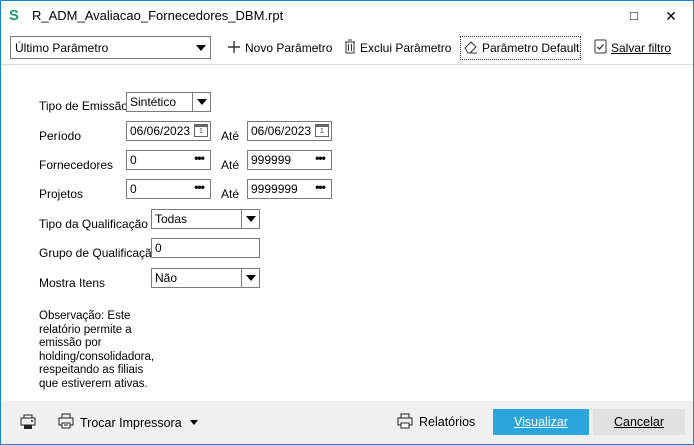 The width and height of the screenshot is (694, 445). I want to click on save-filter-label: Salvar filtro, so click(641, 48).